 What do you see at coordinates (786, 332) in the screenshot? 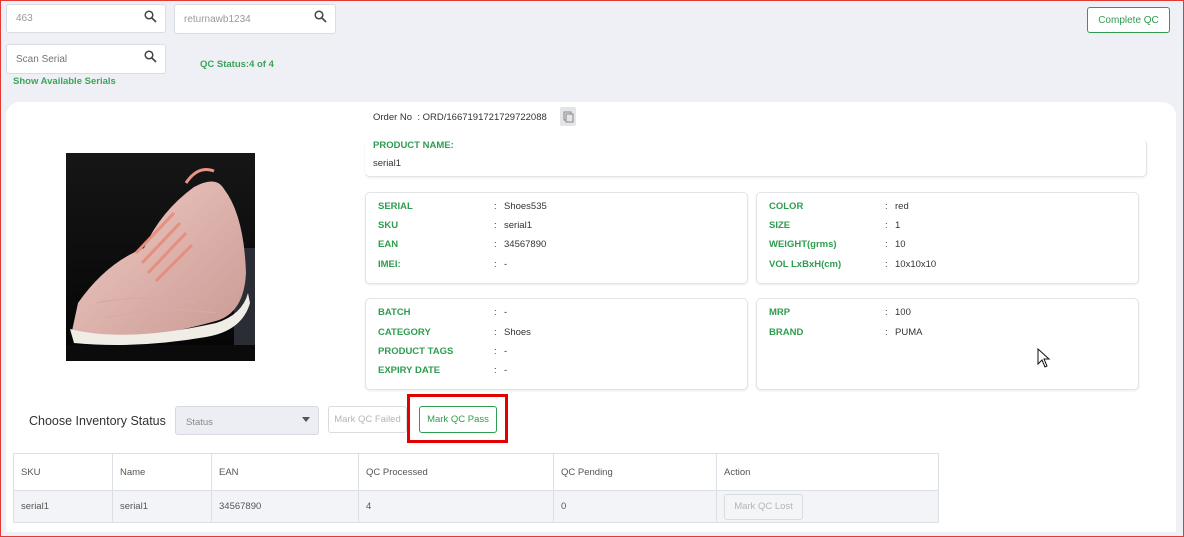
I see `detail-label: BRAND` at bounding box center [786, 332].